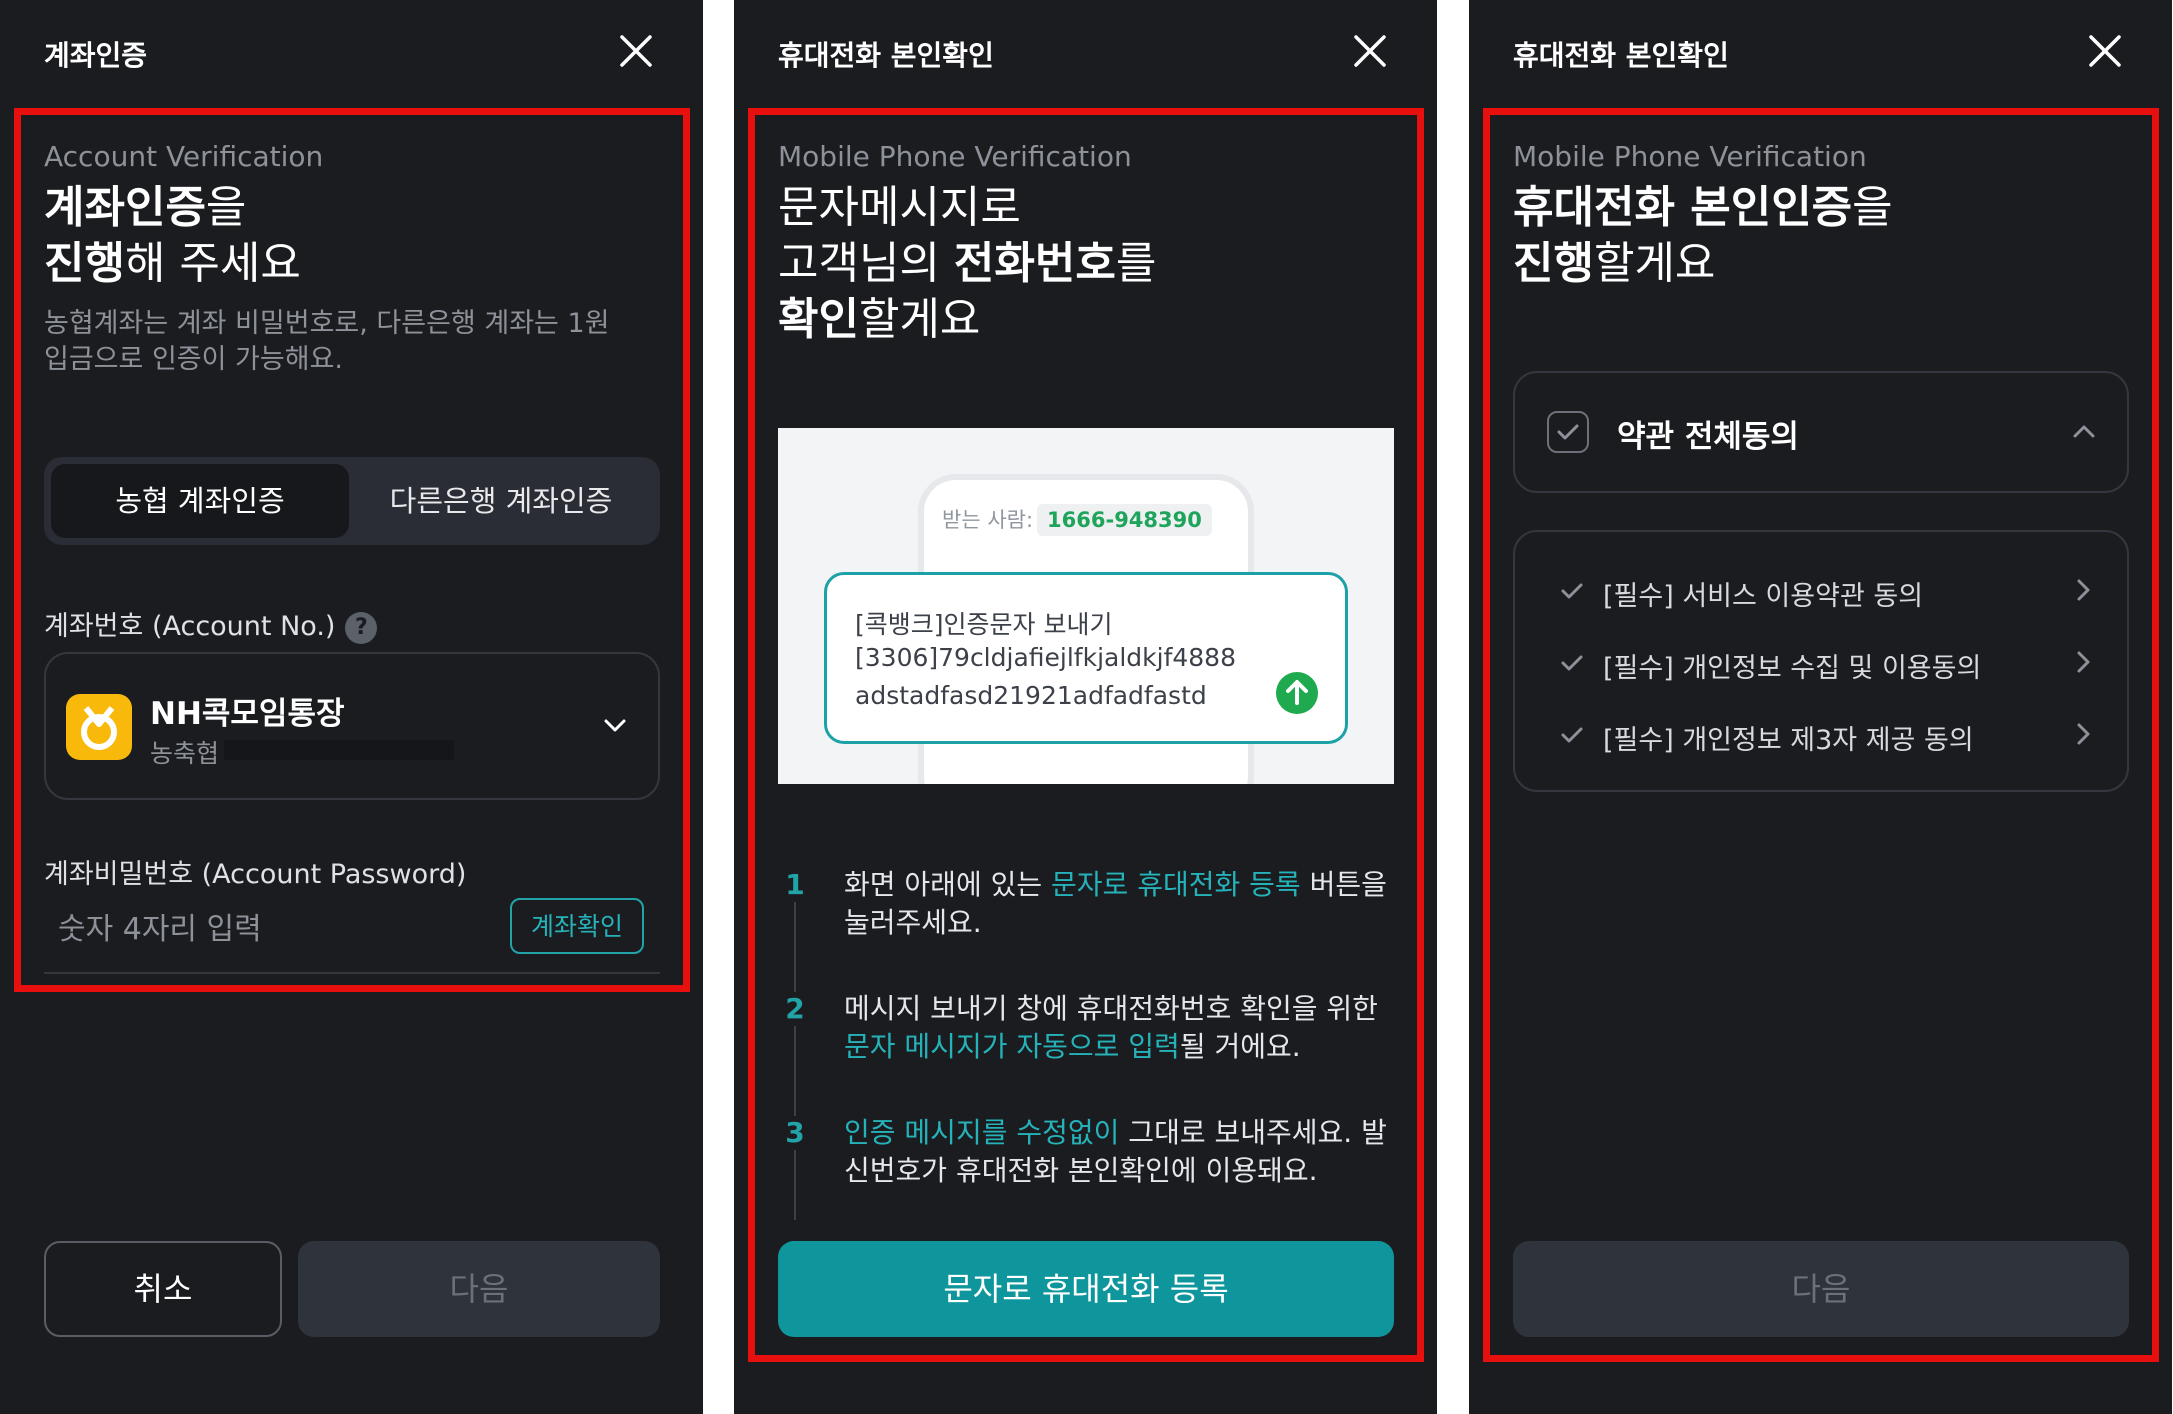 The height and width of the screenshot is (1414, 2173). Describe the element at coordinates (1792, 668) in the screenshot. I see `term-label: [필수] 개인정보 수집 및 이용동의` at that location.